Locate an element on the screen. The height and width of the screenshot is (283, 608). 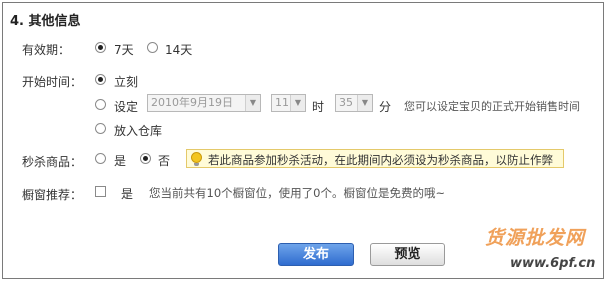
showcase-checkbox-label: 是 is located at coordinates (127, 194).